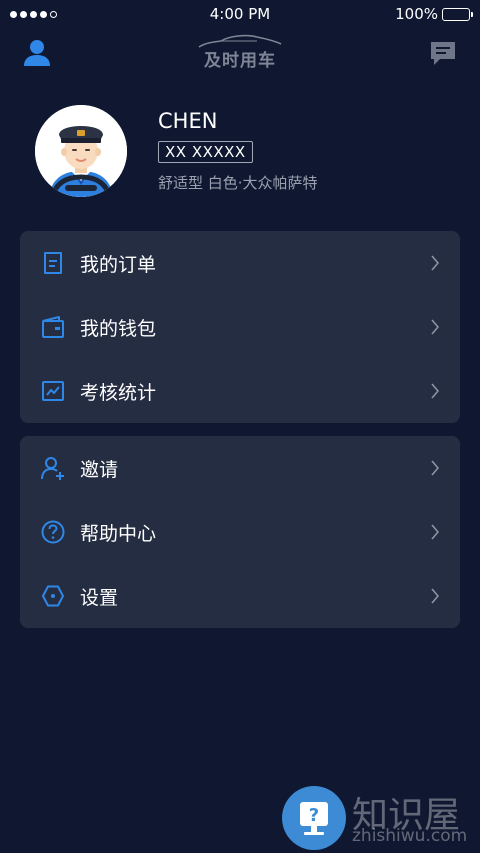  What do you see at coordinates (99, 469) in the screenshot?
I see `menu-item-label: 邀请` at bounding box center [99, 469].